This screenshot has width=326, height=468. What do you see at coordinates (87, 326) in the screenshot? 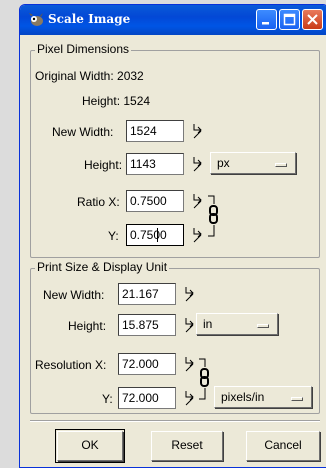
I see `print-height-label: Height:` at bounding box center [87, 326].